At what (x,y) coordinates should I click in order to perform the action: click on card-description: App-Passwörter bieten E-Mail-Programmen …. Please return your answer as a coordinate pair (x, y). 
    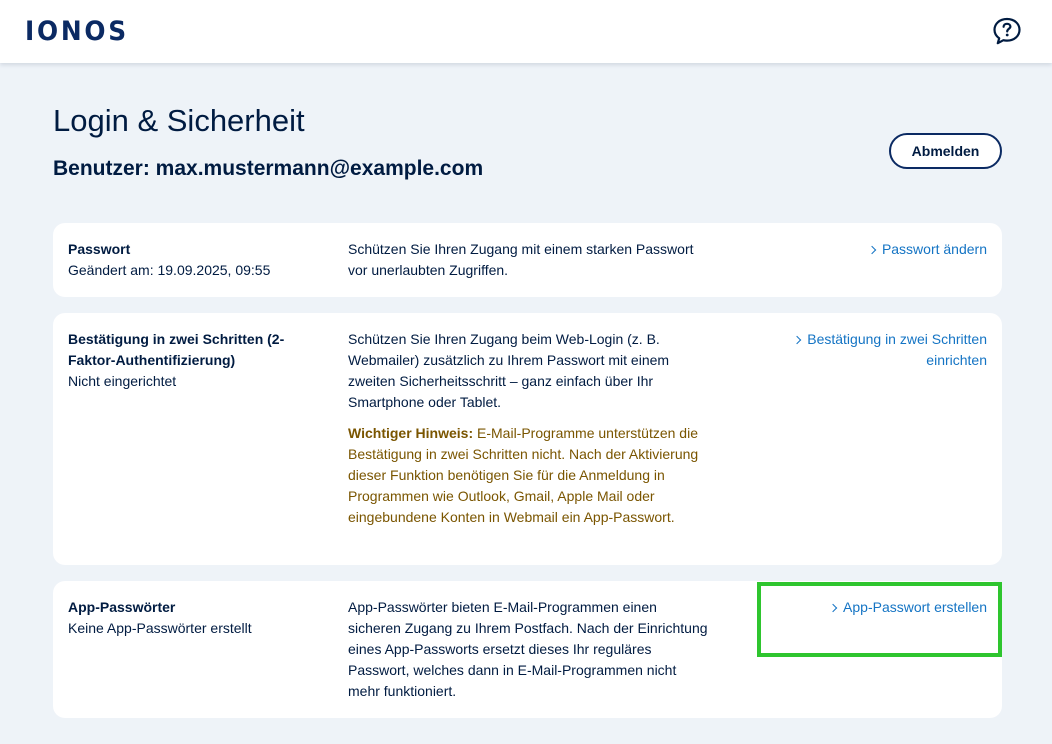
    Looking at the image, I should click on (528, 649).